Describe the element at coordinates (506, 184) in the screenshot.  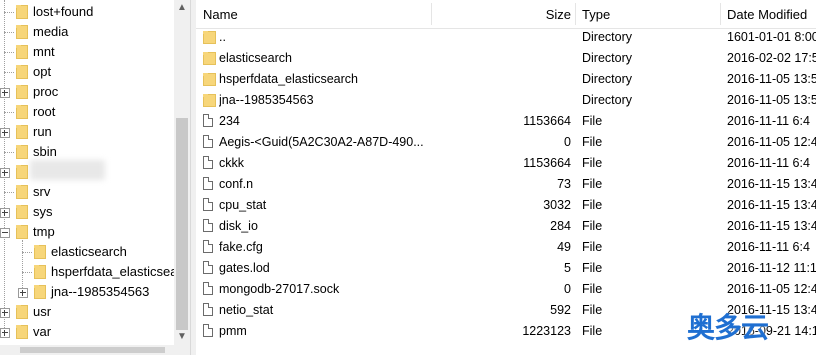
I see `table-row: conf.n 73 File 2016-11-15 13:4` at that location.